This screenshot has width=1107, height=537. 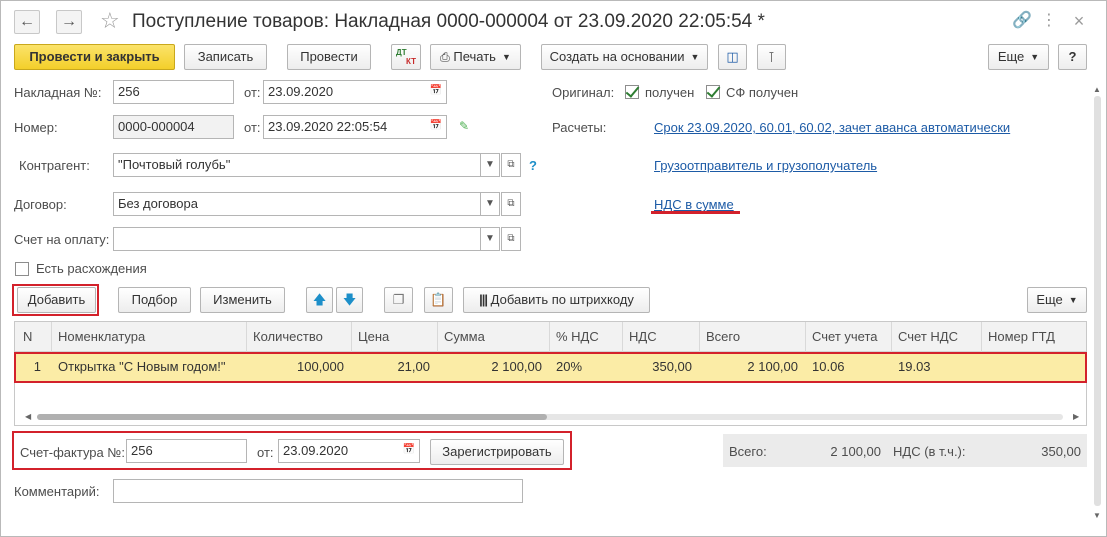 I want to click on invoice-date-field: 📅, so click(x=355, y=92).